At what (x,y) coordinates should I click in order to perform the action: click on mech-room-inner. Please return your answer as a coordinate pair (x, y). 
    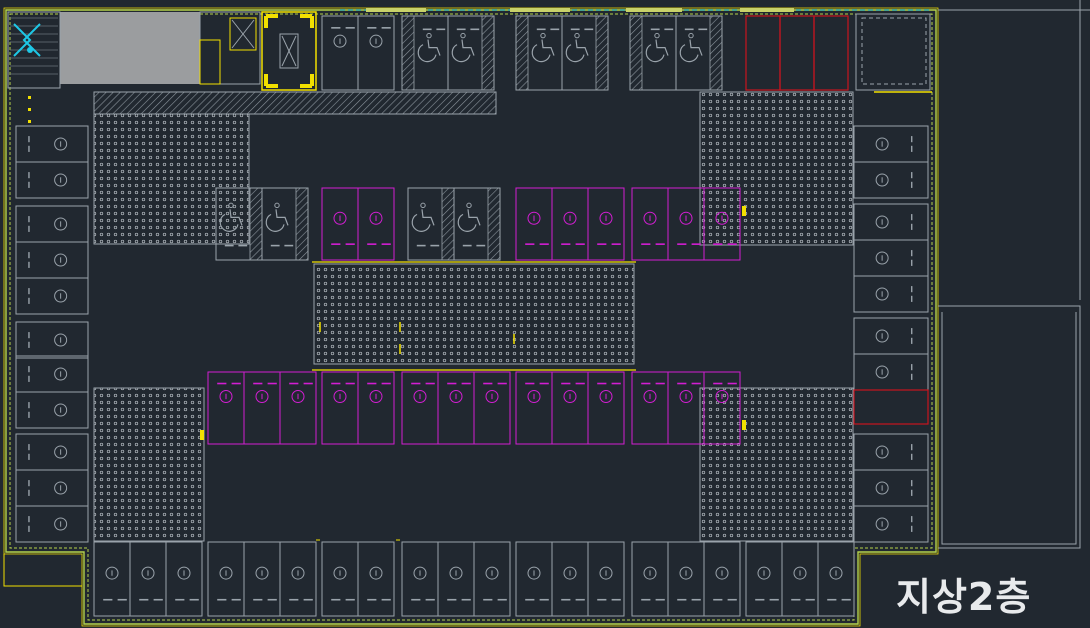
    Looking at the image, I should click on (894, 51).